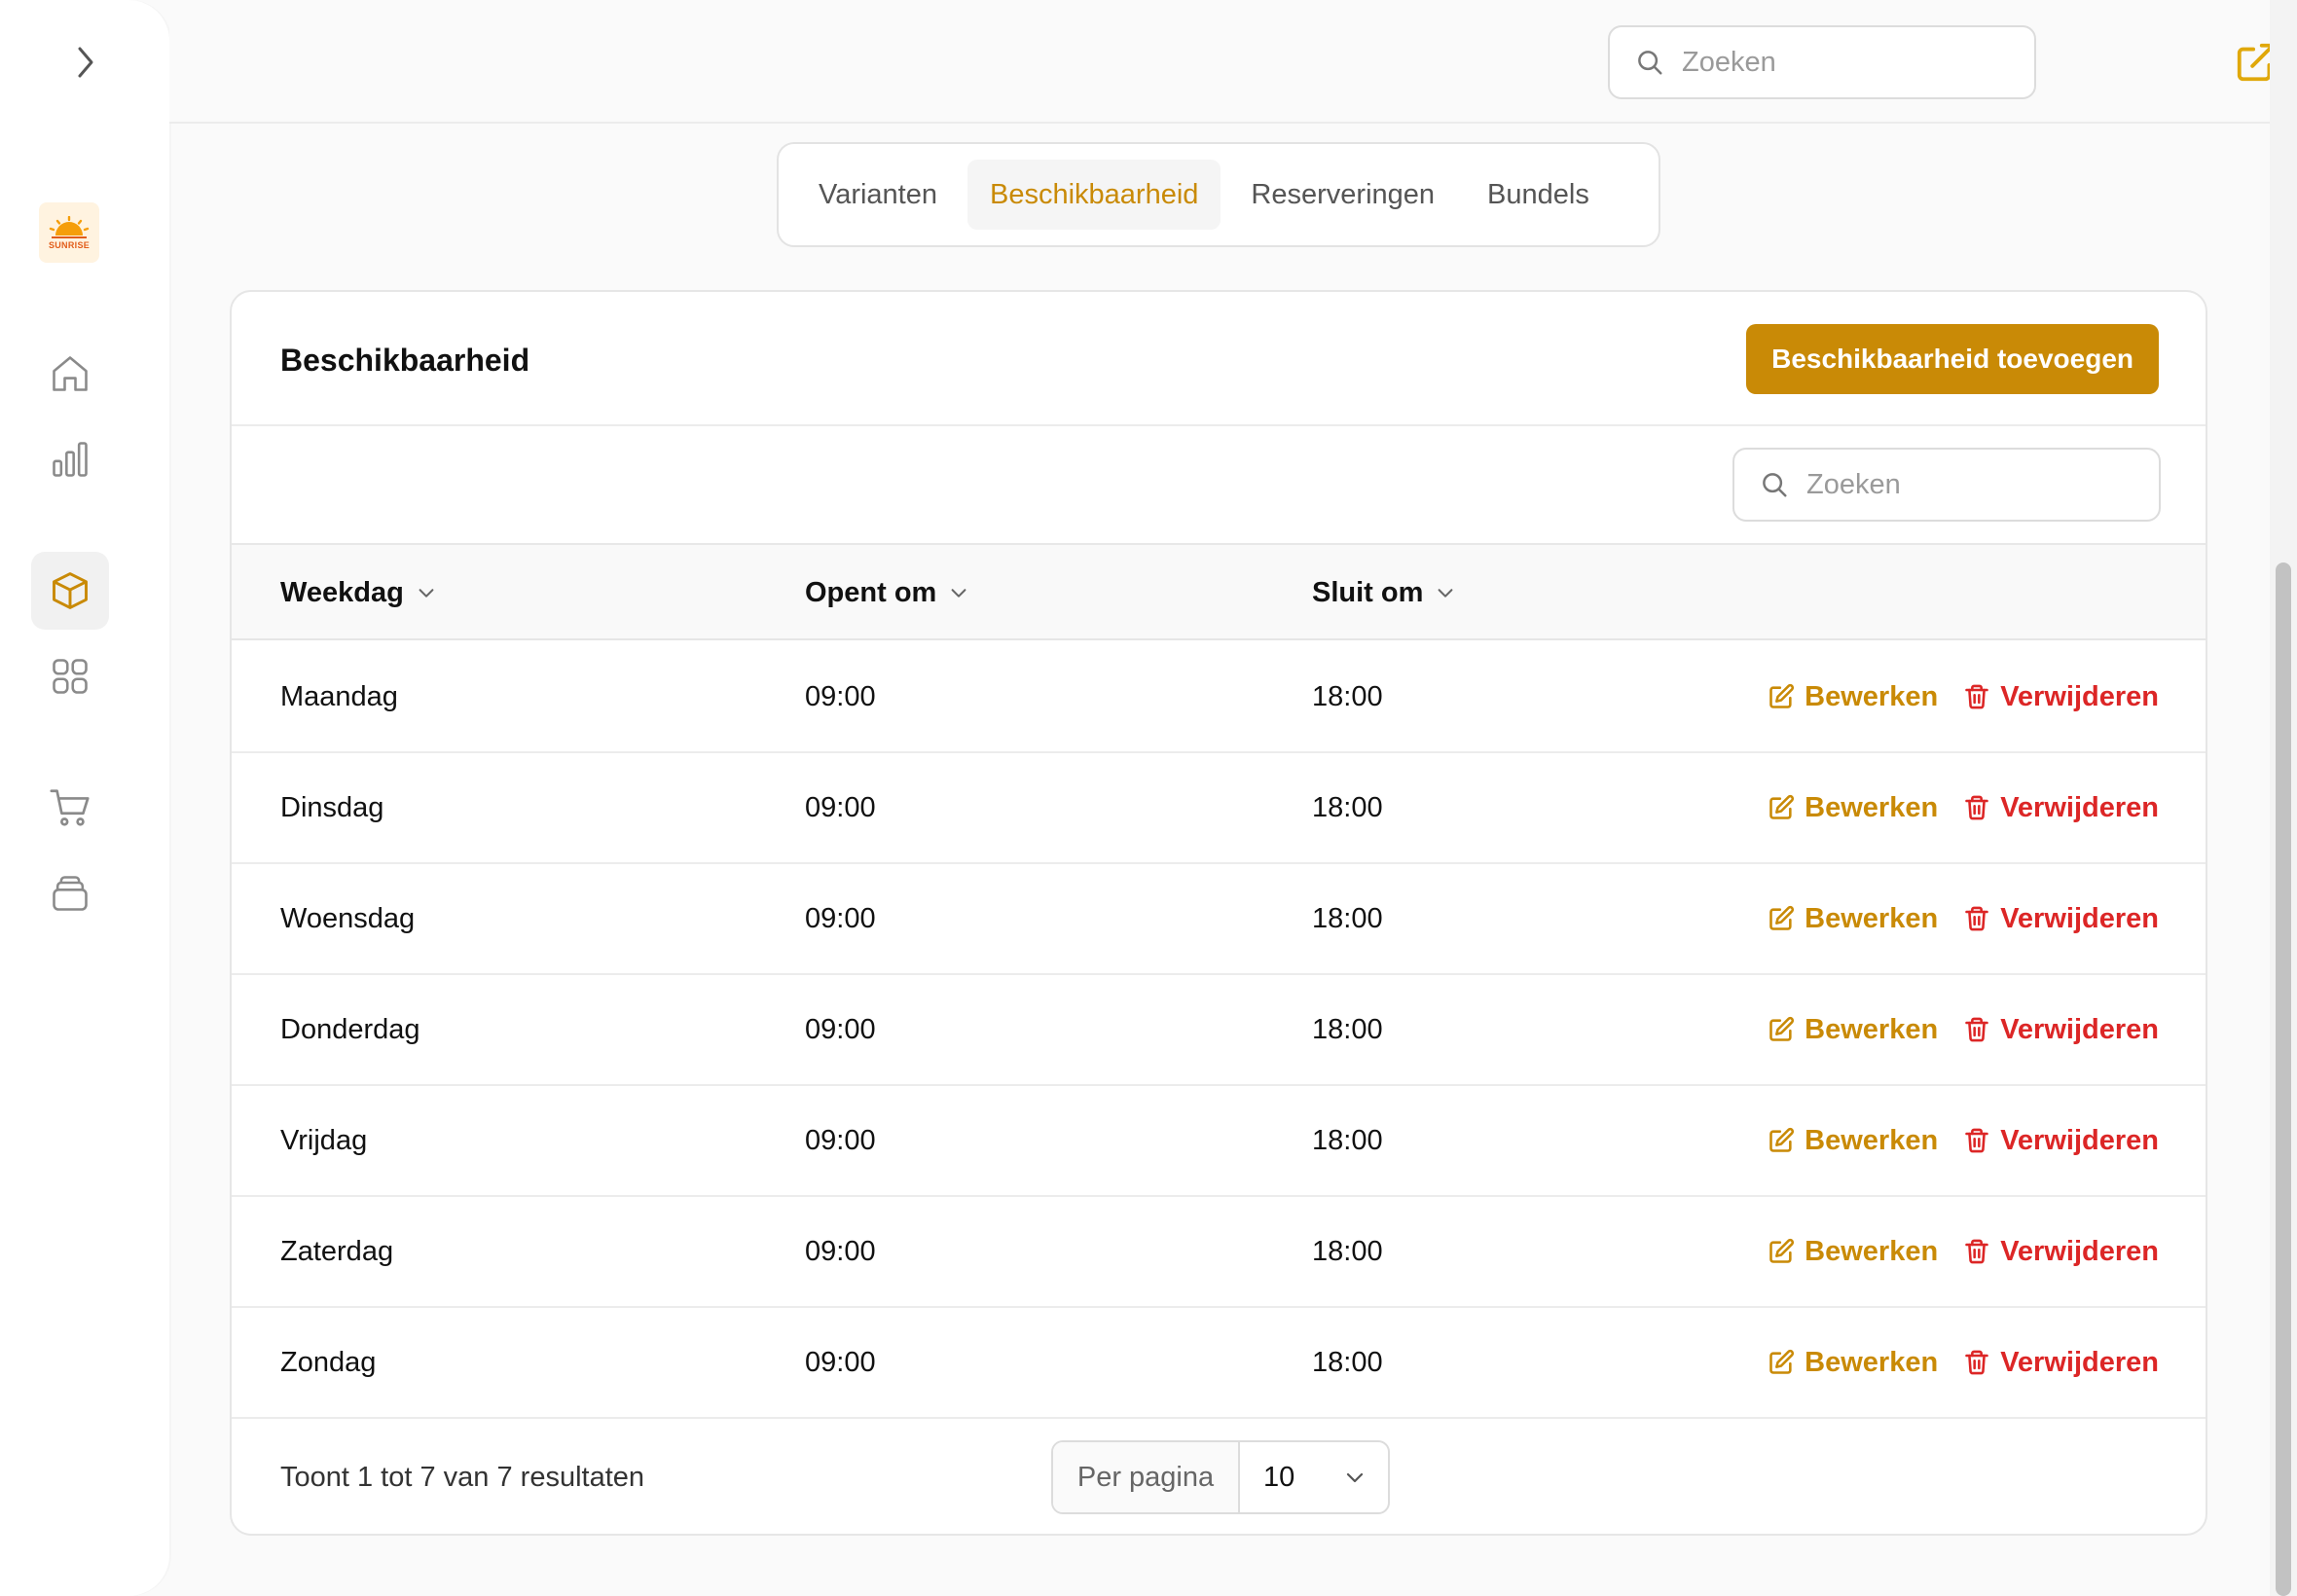 The height and width of the screenshot is (1596, 2297). I want to click on topbar: LP, so click(1223, 62).